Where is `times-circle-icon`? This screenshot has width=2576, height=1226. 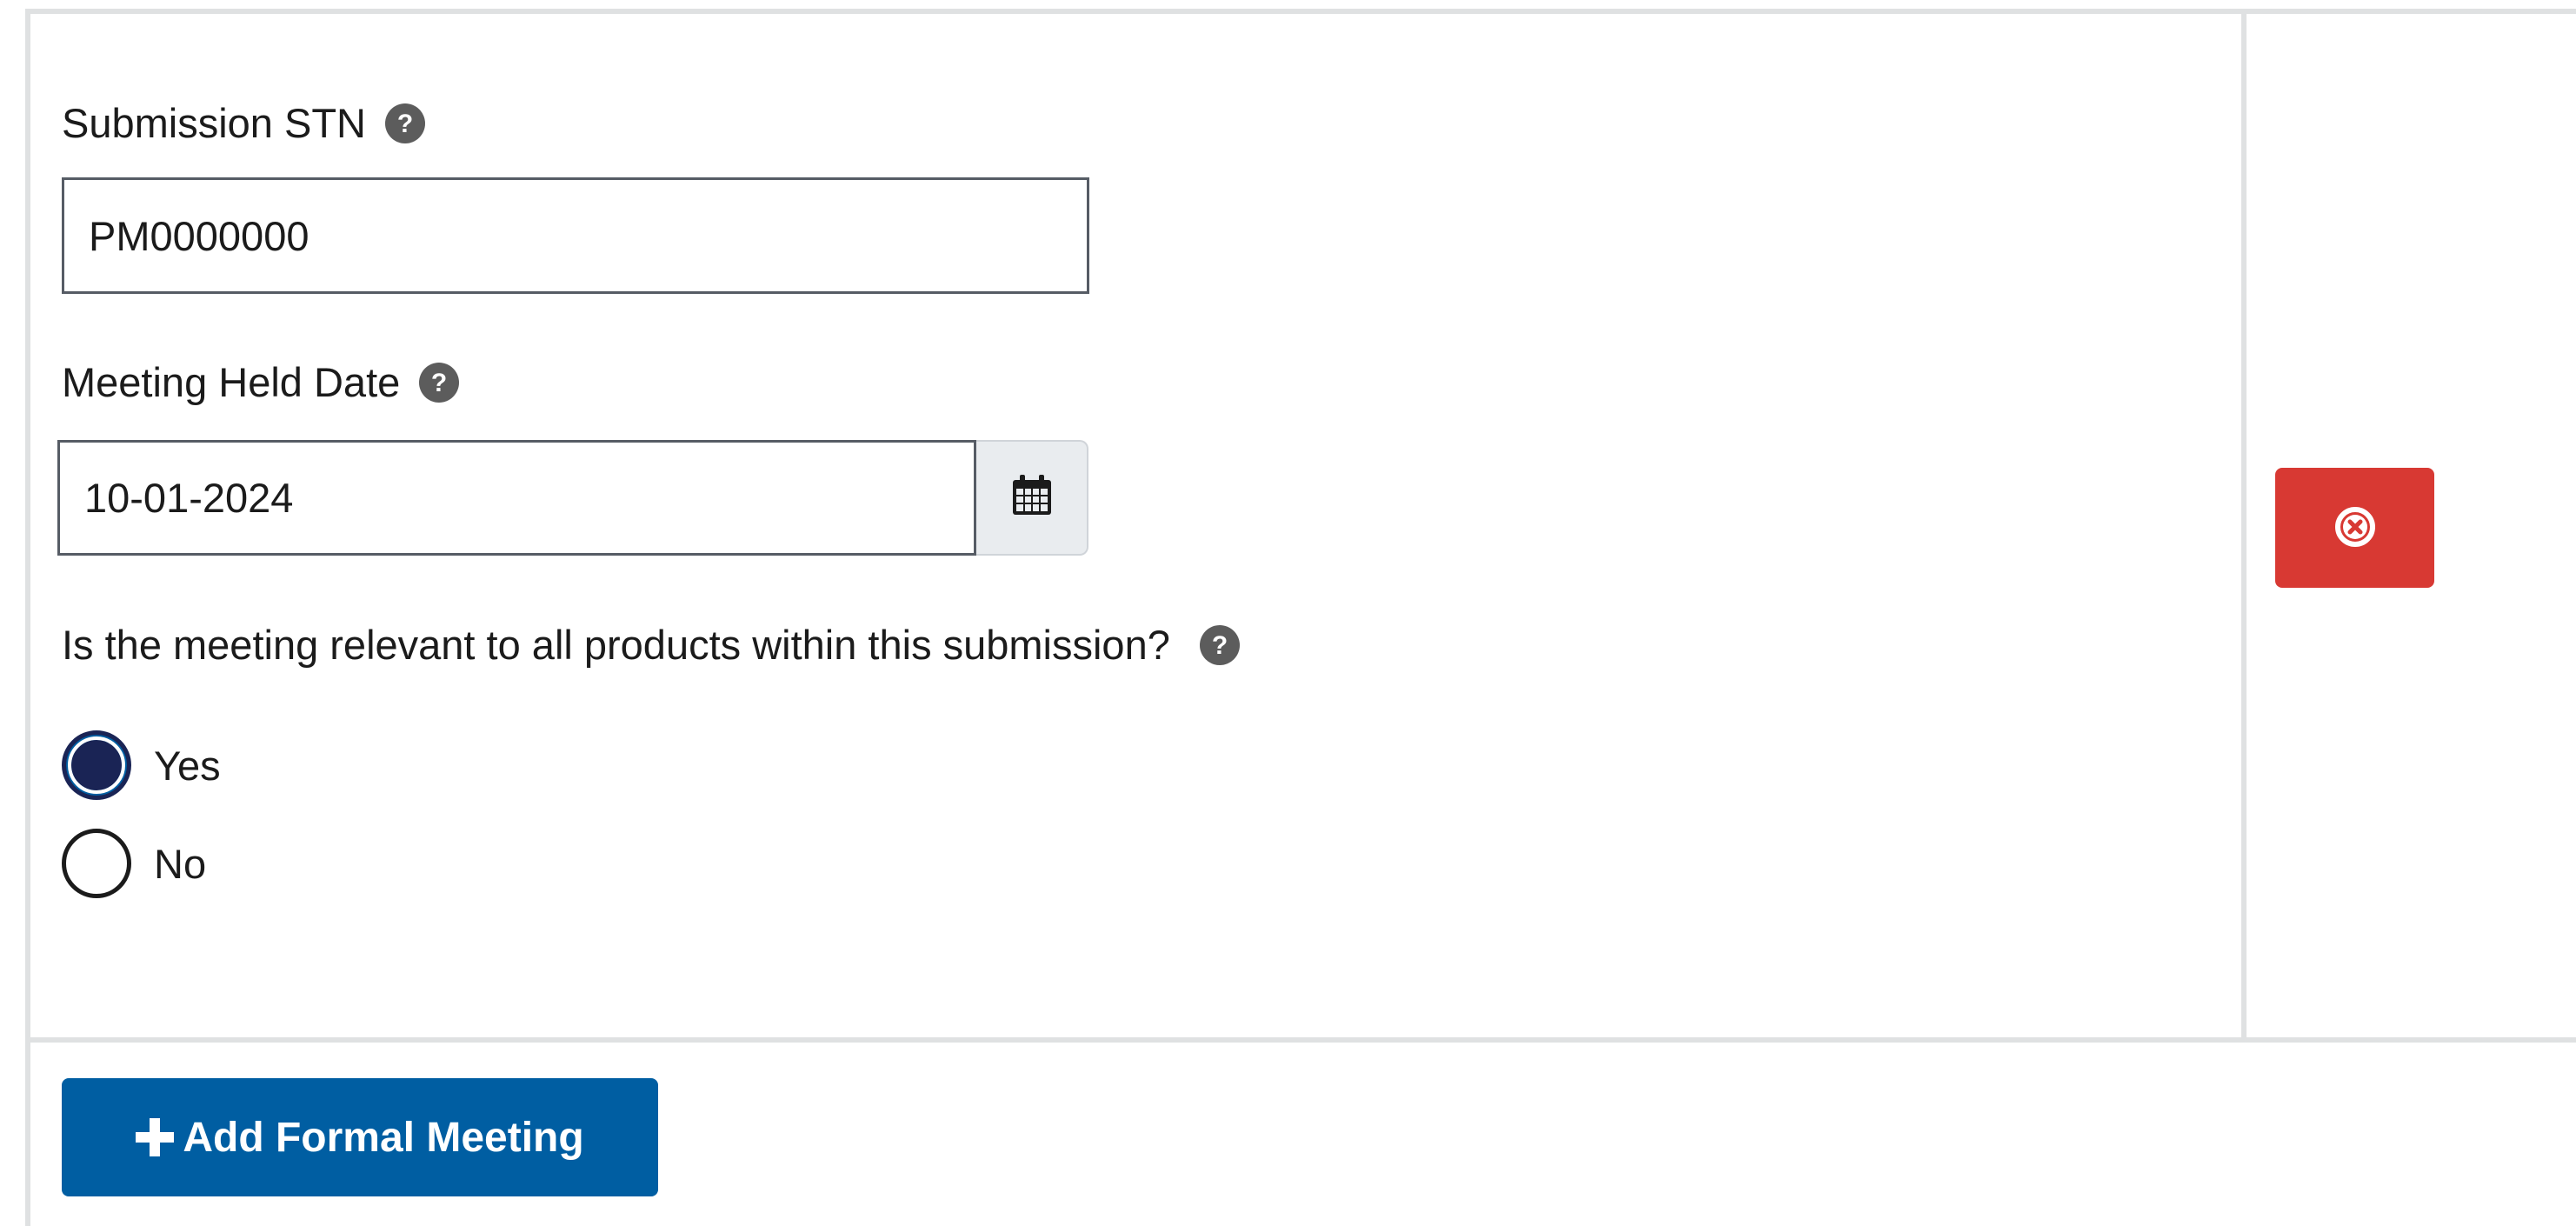 times-circle-icon is located at coordinates (2355, 528).